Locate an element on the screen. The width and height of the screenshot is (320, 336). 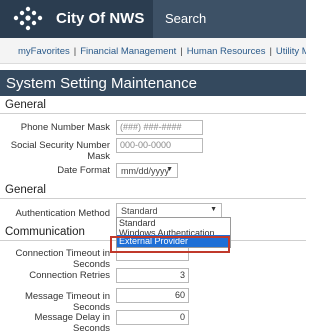
phone-mask-field: (###) ###-#### is located at coordinates (159, 127).